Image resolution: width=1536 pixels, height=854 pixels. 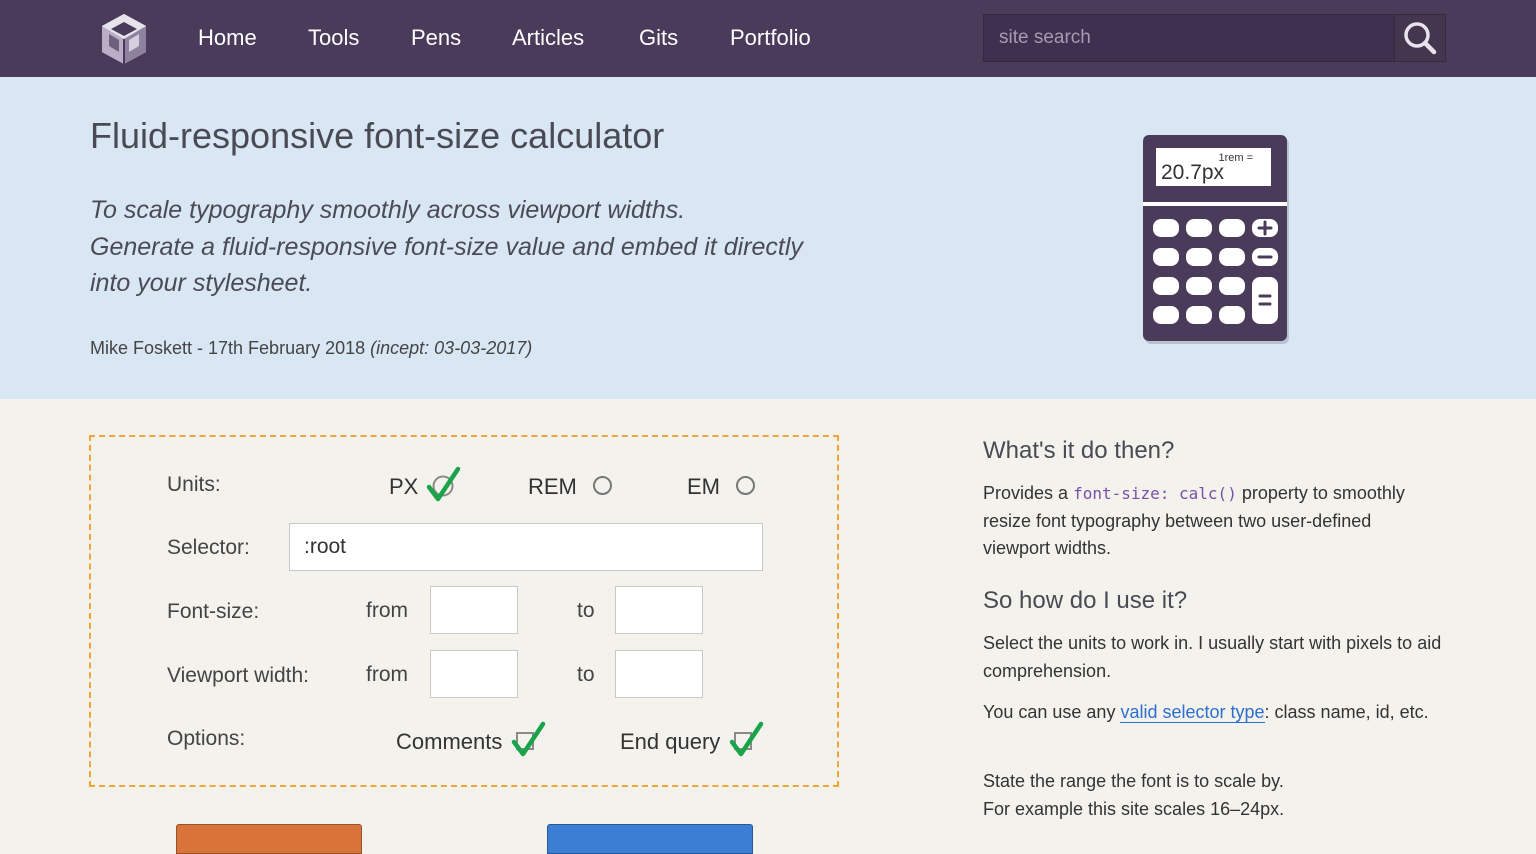 I want to click on intro-line-3: into your stylesheet., so click(x=201, y=283).